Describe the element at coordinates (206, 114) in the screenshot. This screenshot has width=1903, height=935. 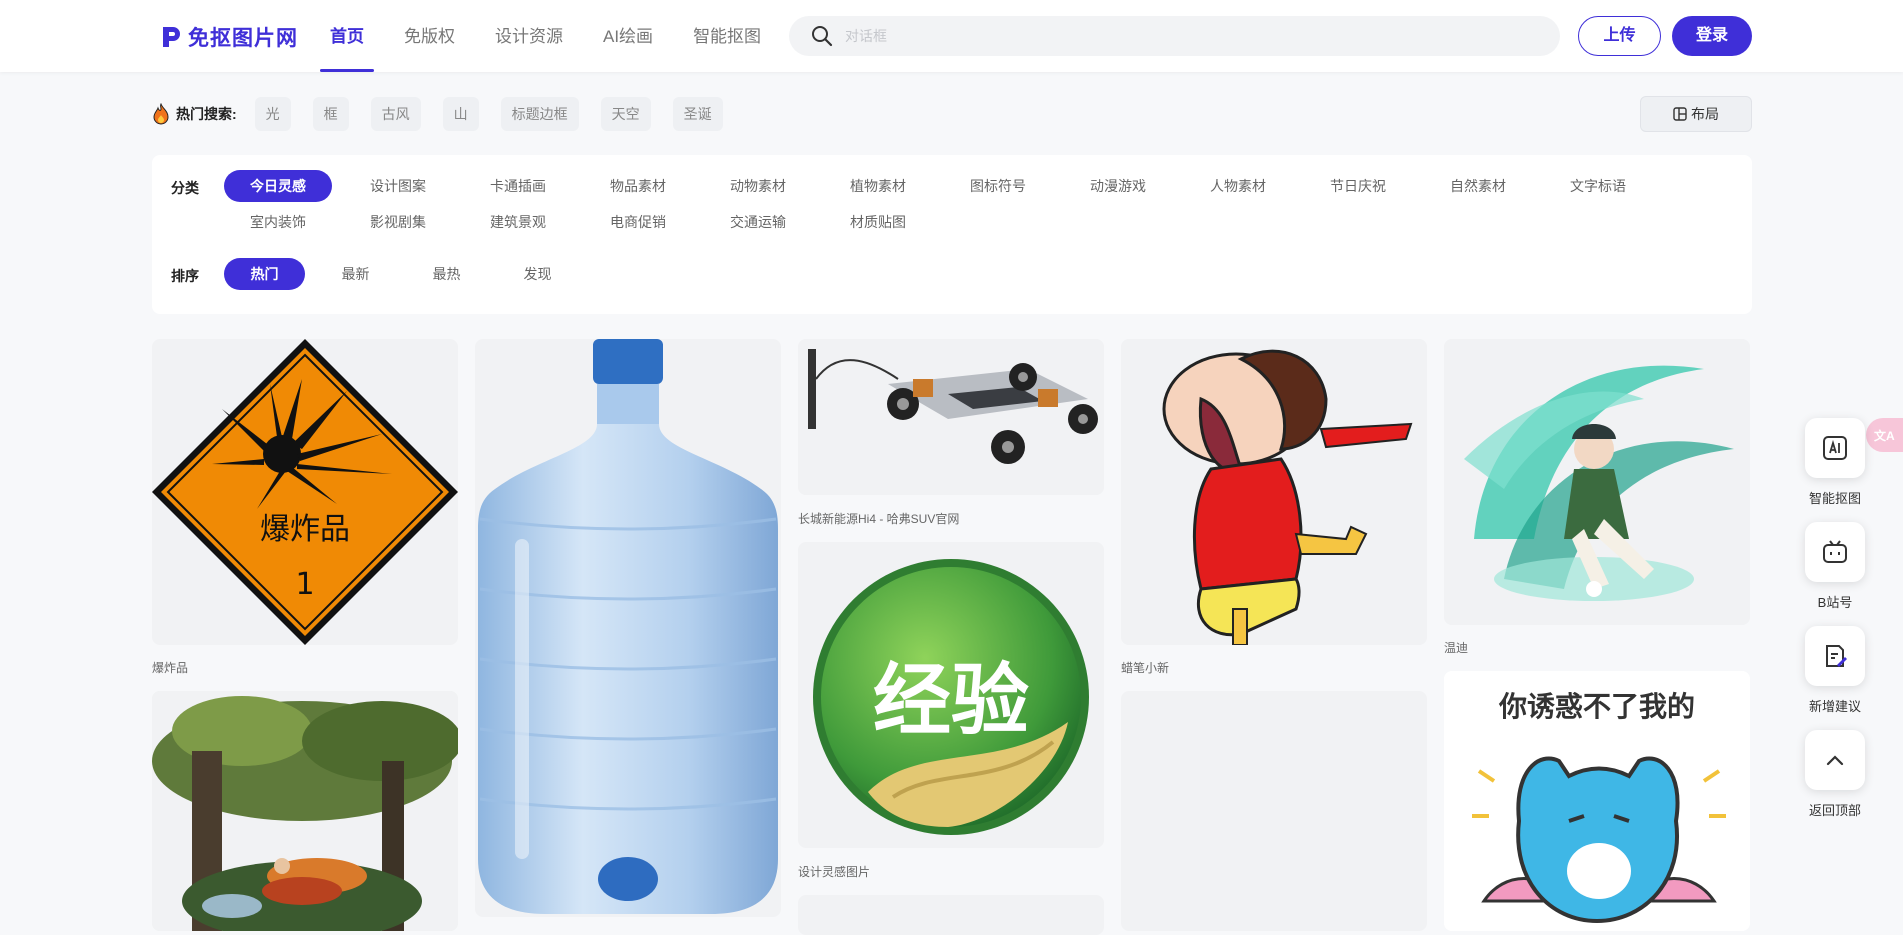
I see `hot-search-label: 热门搜索:` at that location.